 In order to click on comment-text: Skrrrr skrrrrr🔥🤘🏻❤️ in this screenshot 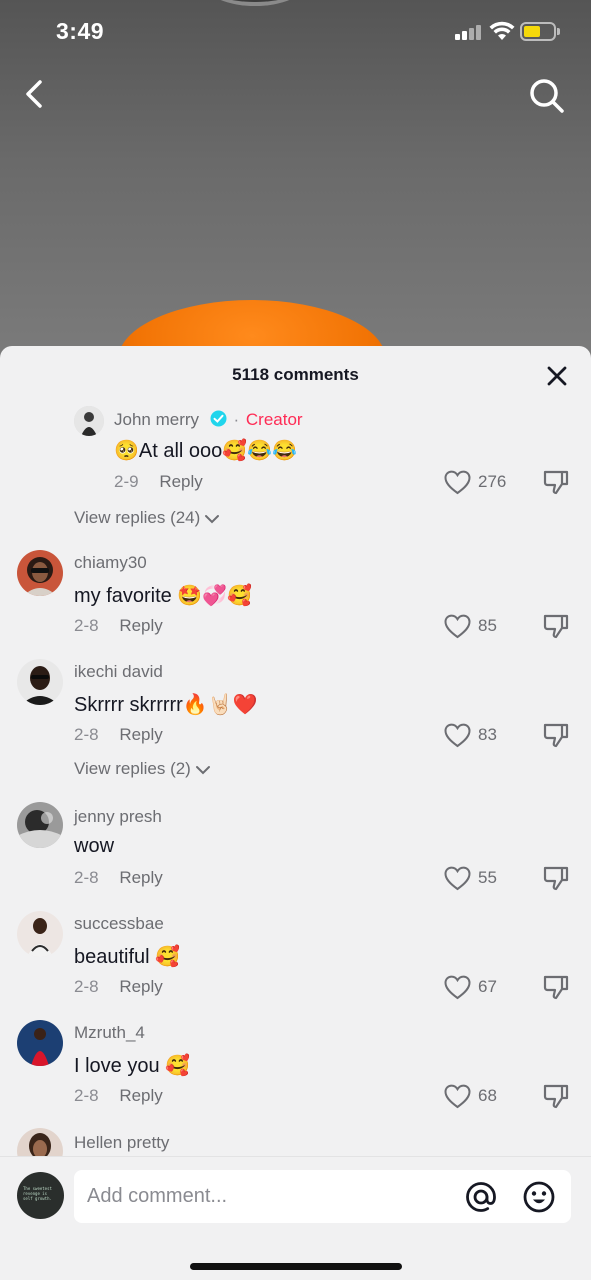, I will do `click(166, 705)`.